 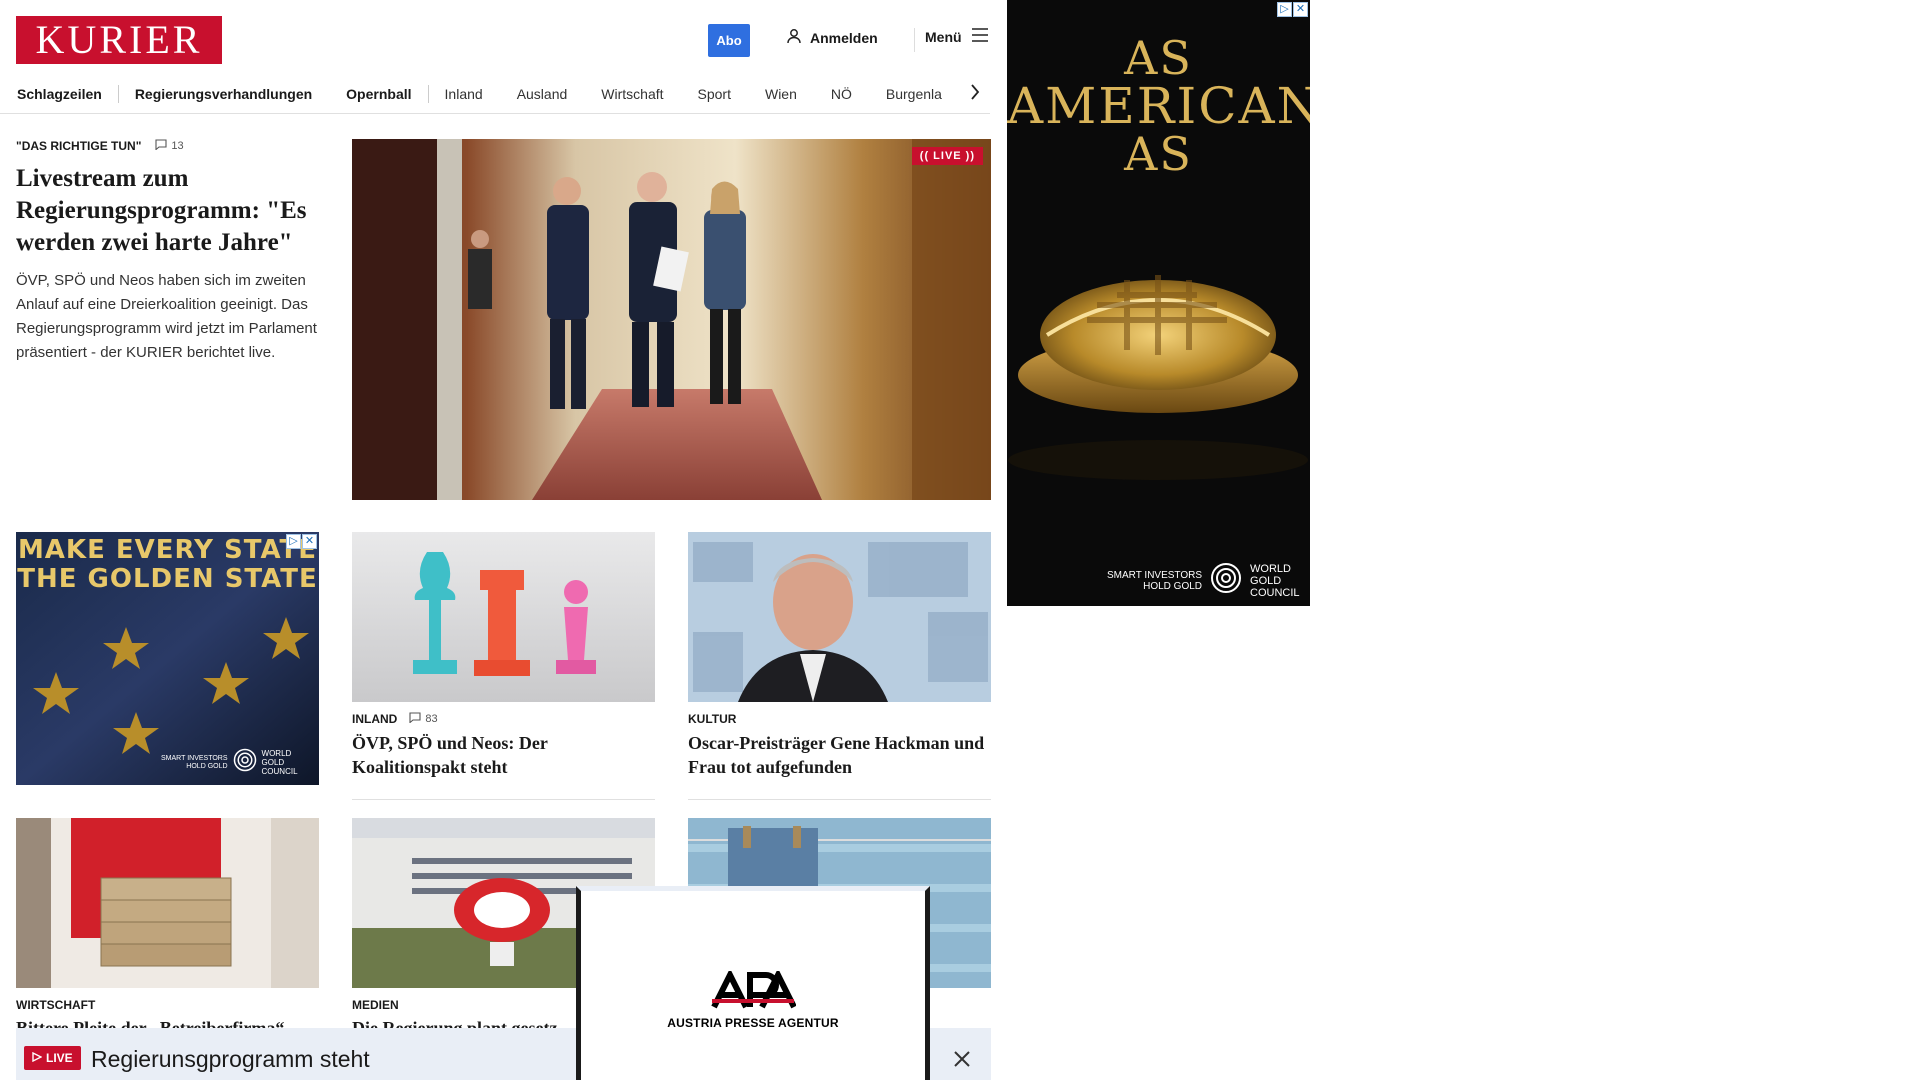 I want to click on nav-item-wien: Wien, so click(x=781, y=94).